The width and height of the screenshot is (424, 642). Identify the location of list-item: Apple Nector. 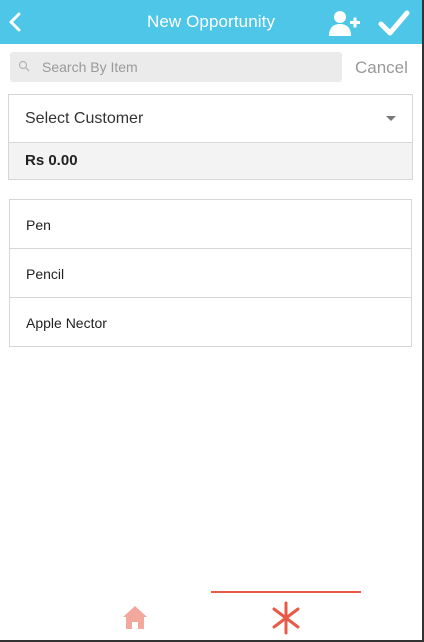
(210, 322).